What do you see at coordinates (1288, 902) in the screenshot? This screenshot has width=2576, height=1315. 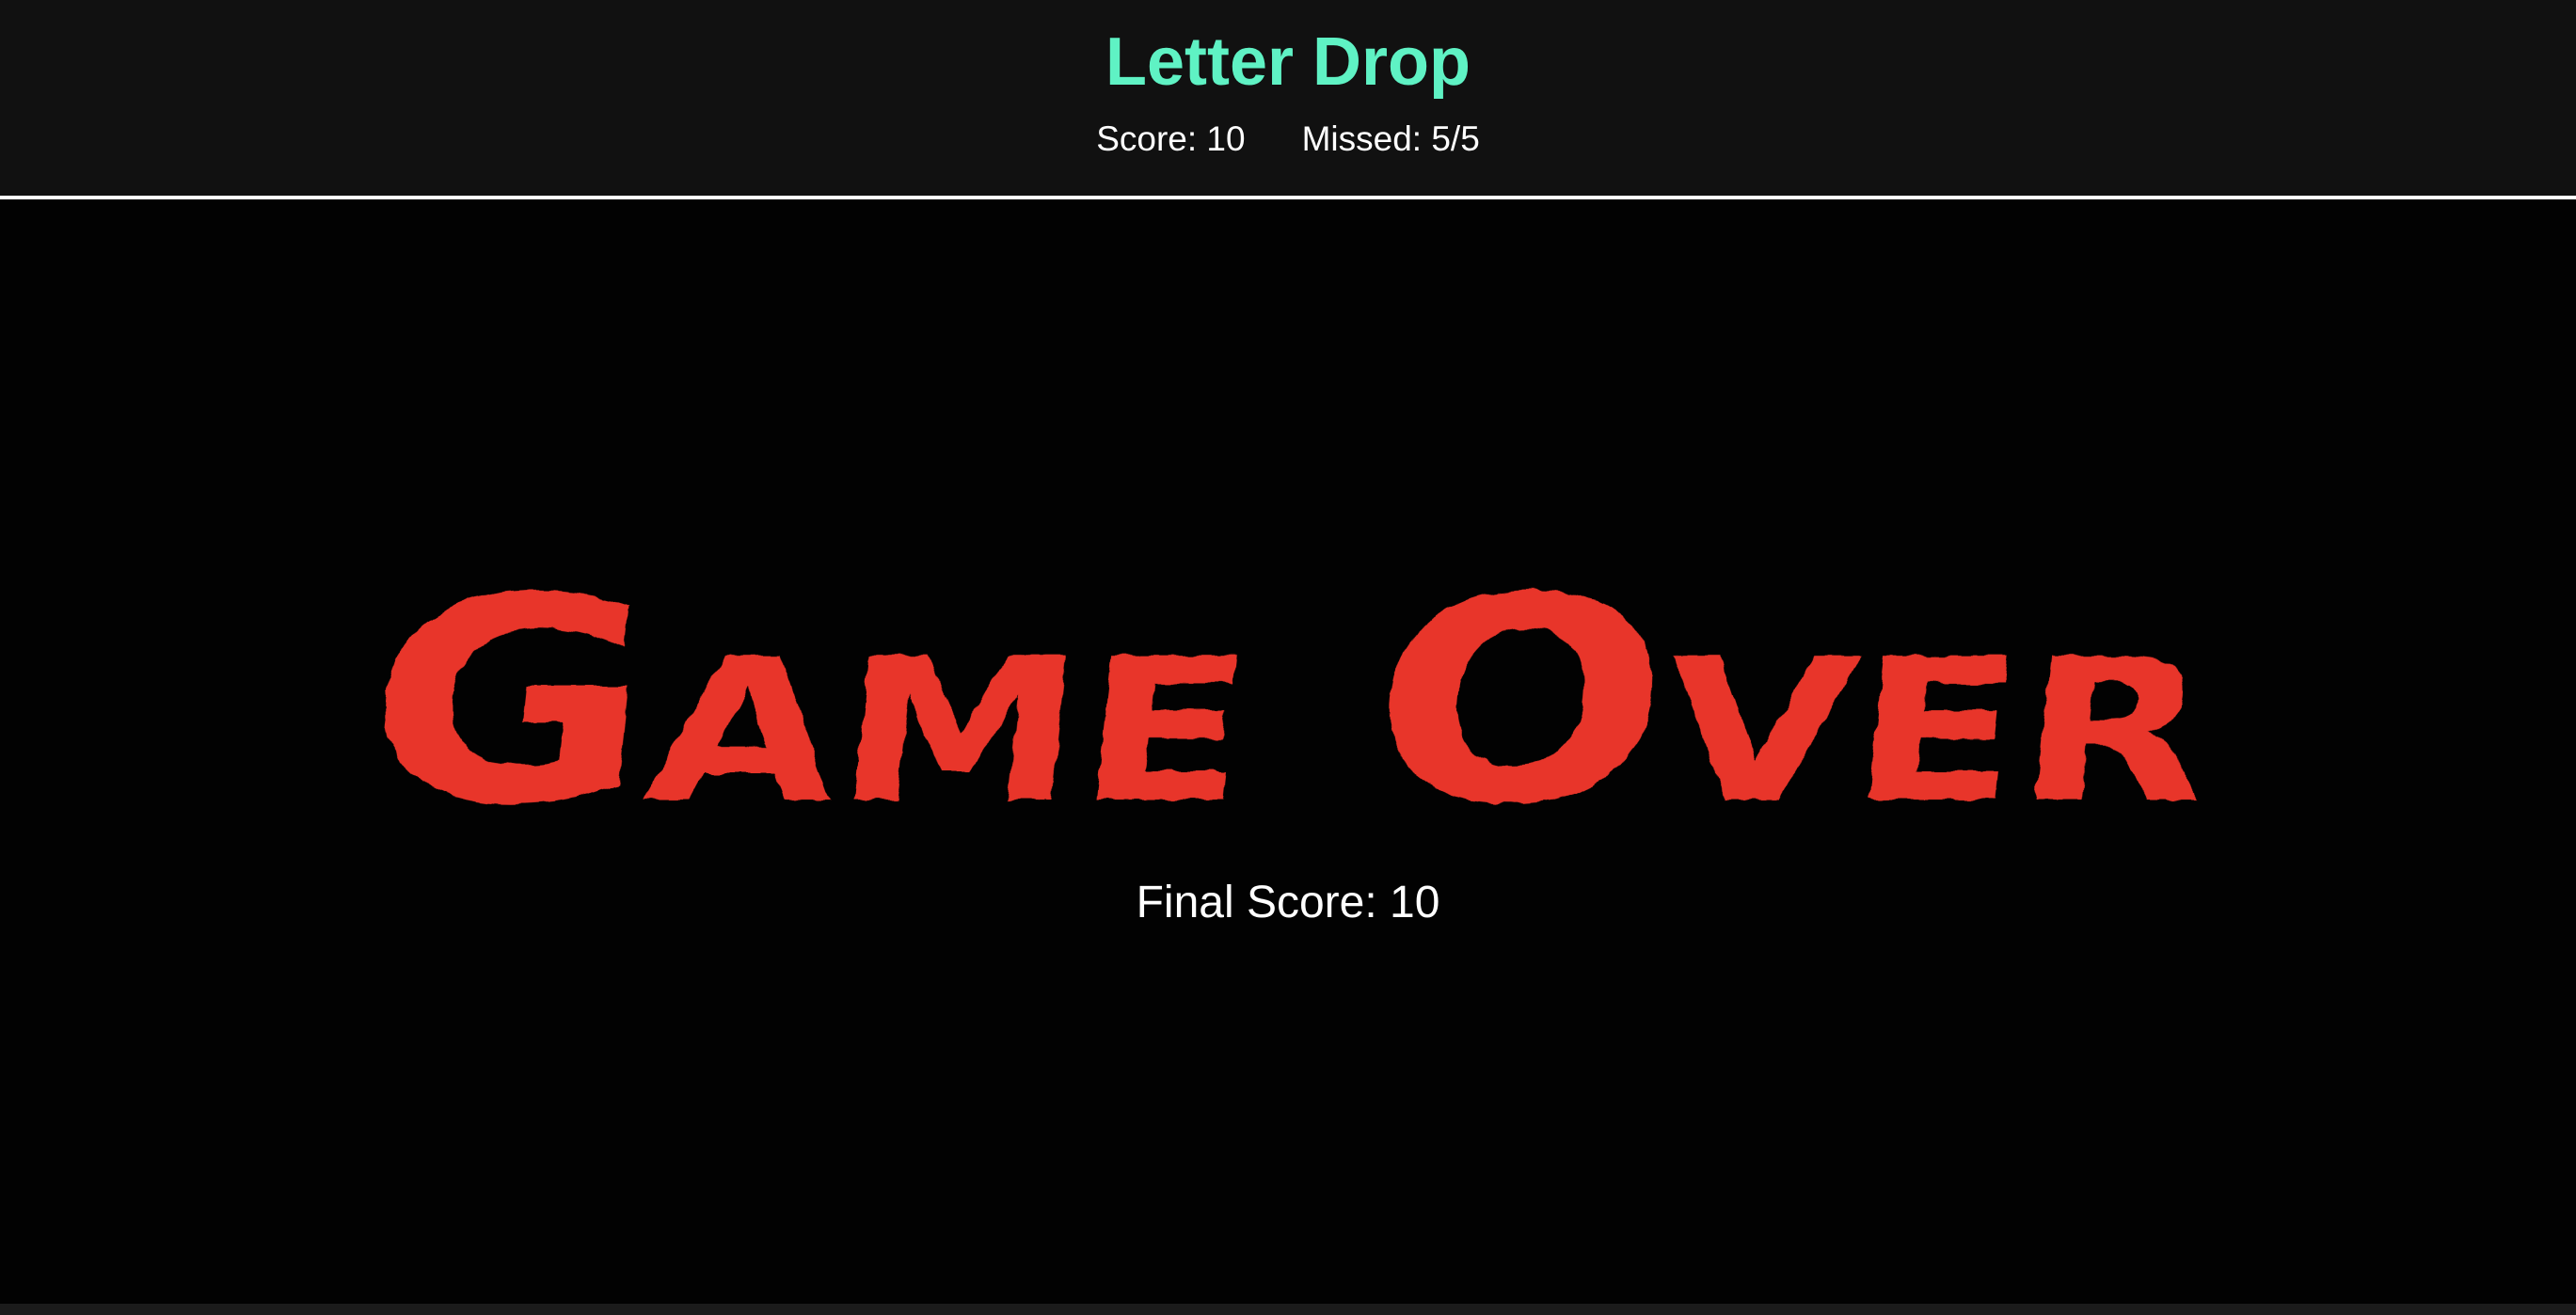 I see `final-score: Final Score: 10` at bounding box center [1288, 902].